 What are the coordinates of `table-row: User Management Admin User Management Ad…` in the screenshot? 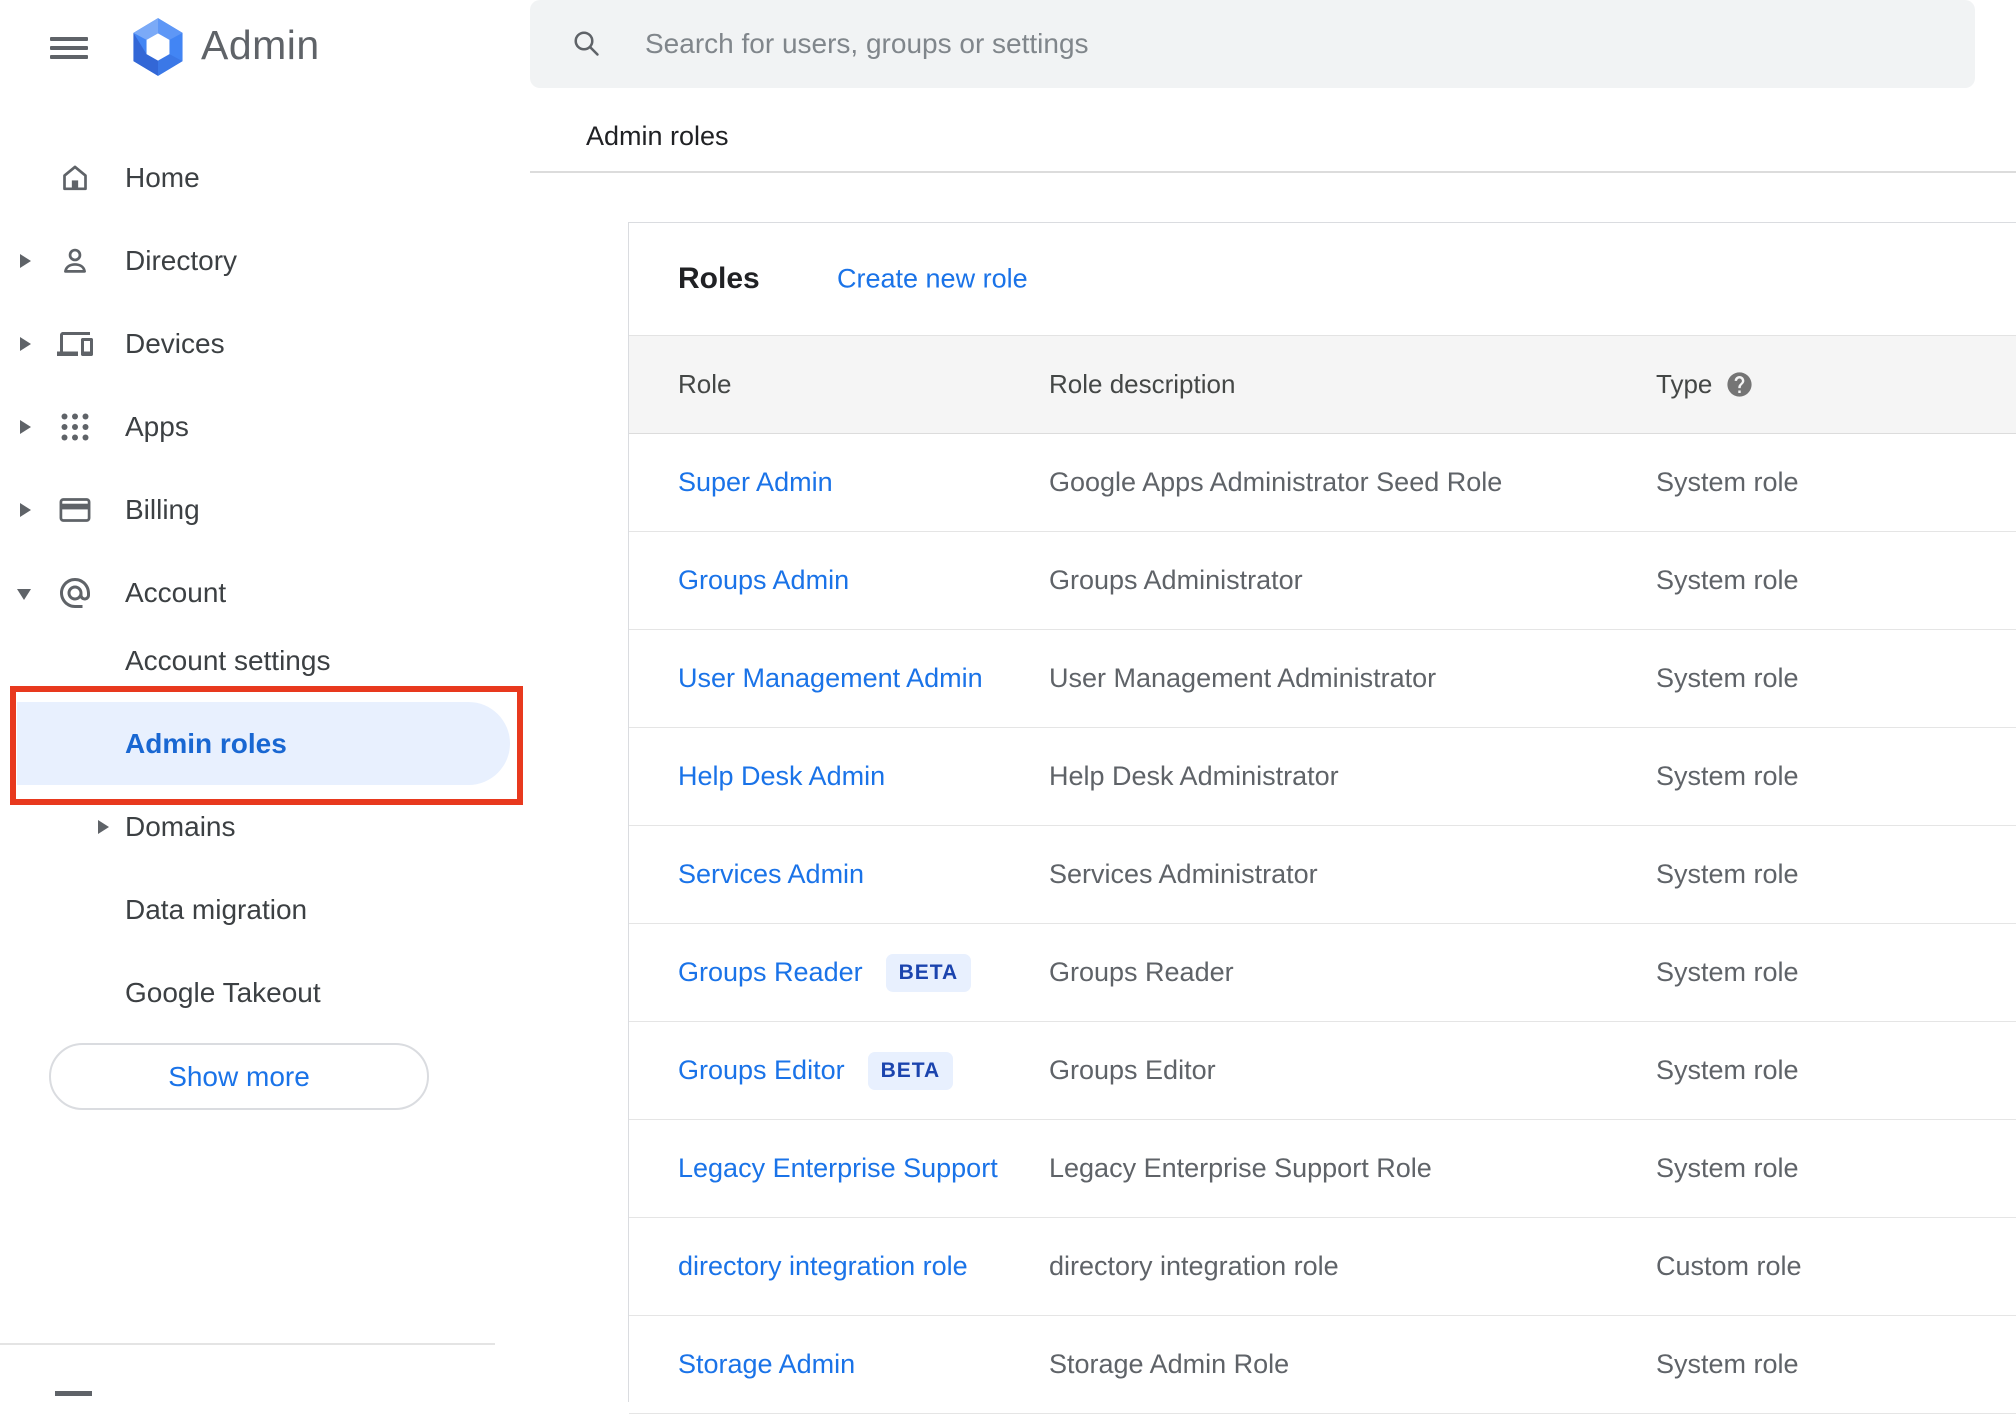 It's located at (1322, 679).